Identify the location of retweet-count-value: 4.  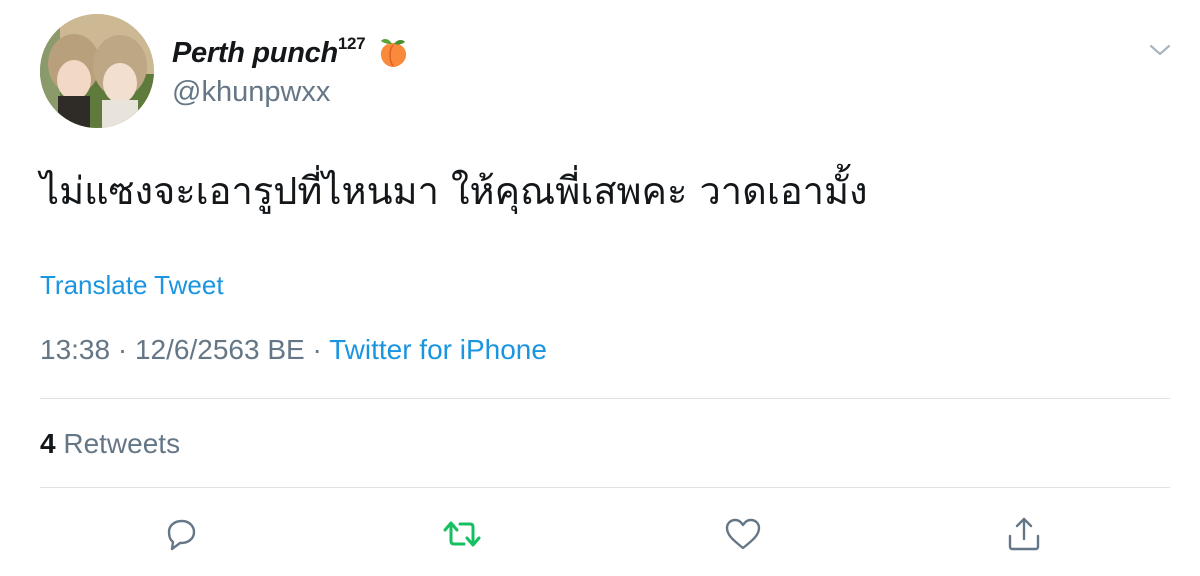
(48, 443).